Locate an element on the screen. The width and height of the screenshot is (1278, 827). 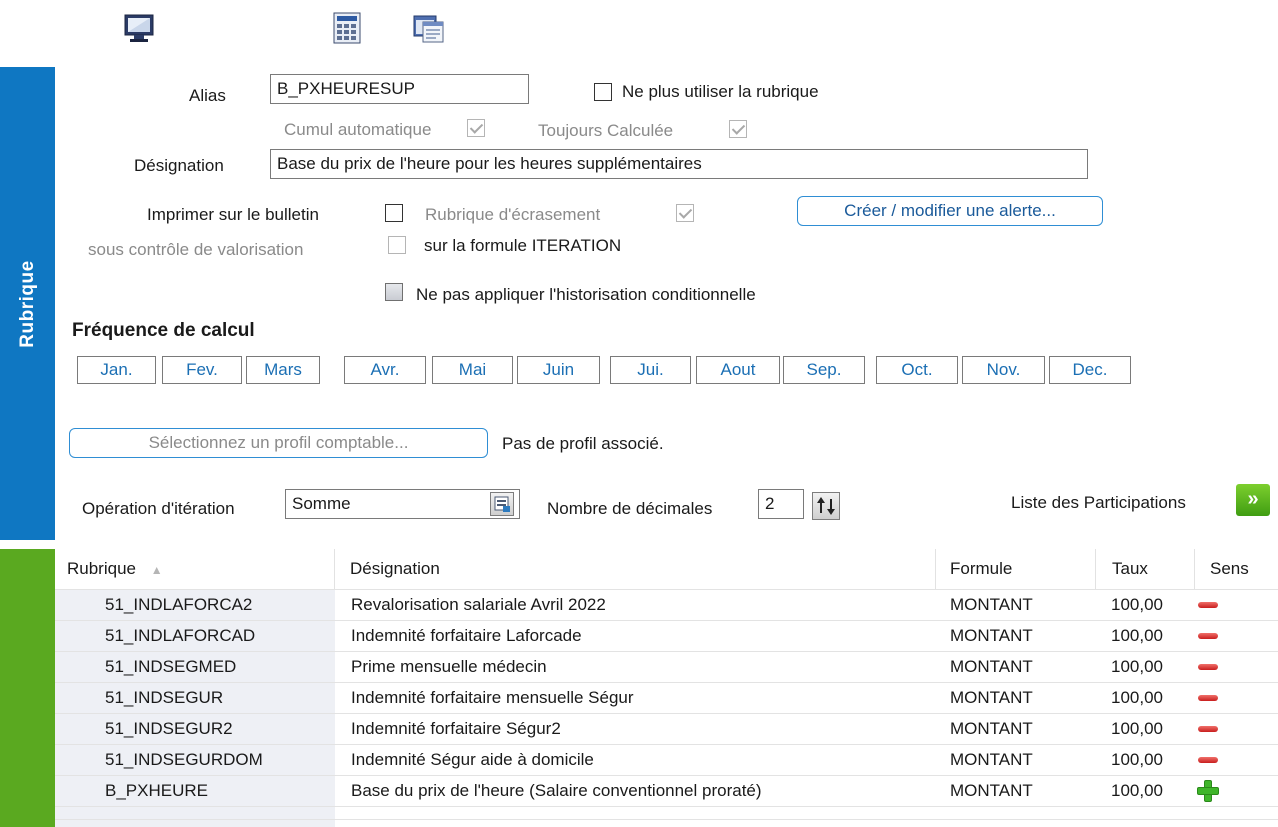
month-feb-button: Fev. is located at coordinates (202, 370).